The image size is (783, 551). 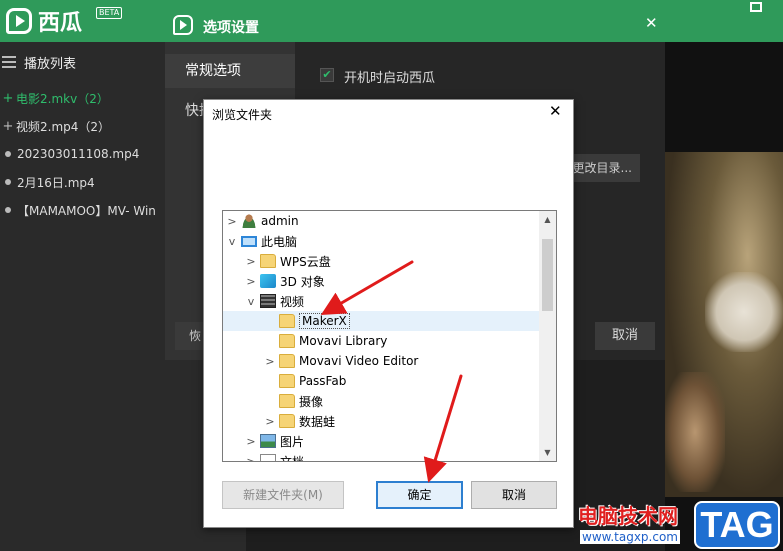 What do you see at coordinates (381, 281) in the screenshot?
I see `tree-item: >3D 对象` at bounding box center [381, 281].